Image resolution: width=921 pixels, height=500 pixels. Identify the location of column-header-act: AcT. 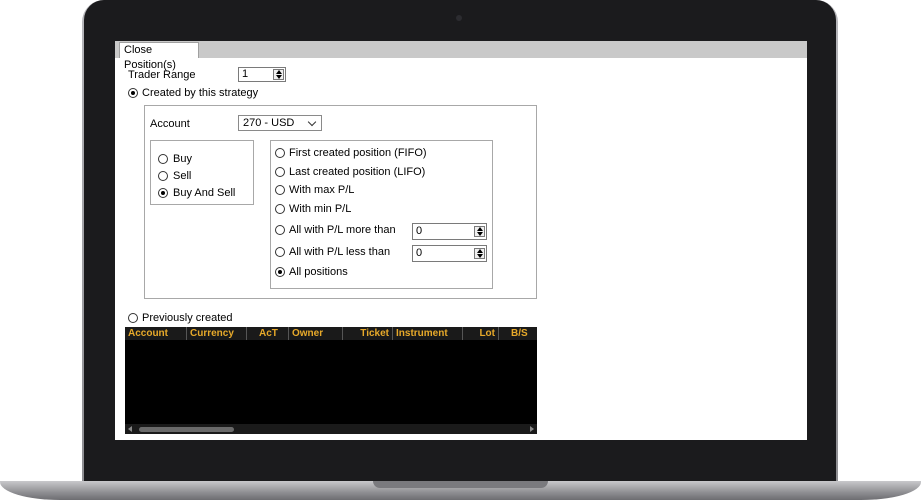
(268, 333).